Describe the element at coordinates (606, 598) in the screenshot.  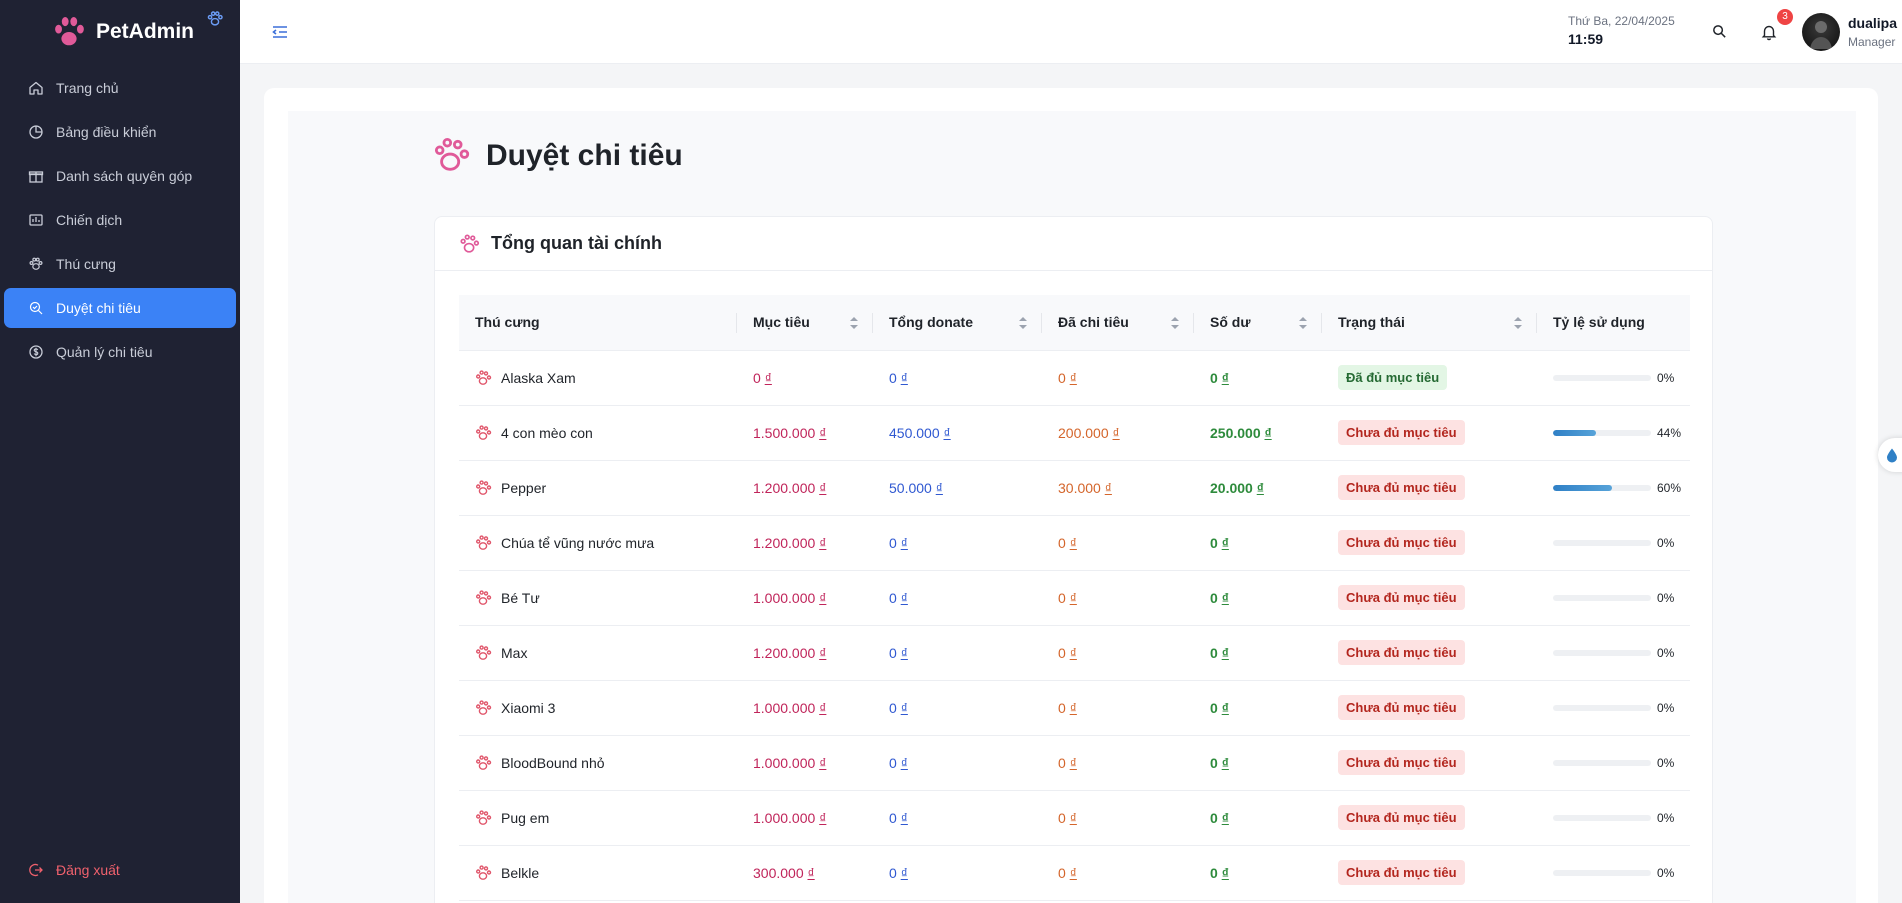
I see `pet-cell: Bé Tư` at that location.